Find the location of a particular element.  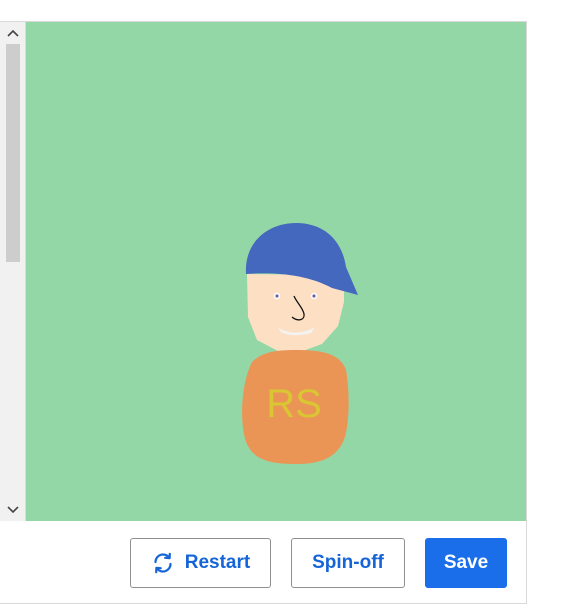

action-toolbar: Restart Spin-off Save is located at coordinates (263, 562).